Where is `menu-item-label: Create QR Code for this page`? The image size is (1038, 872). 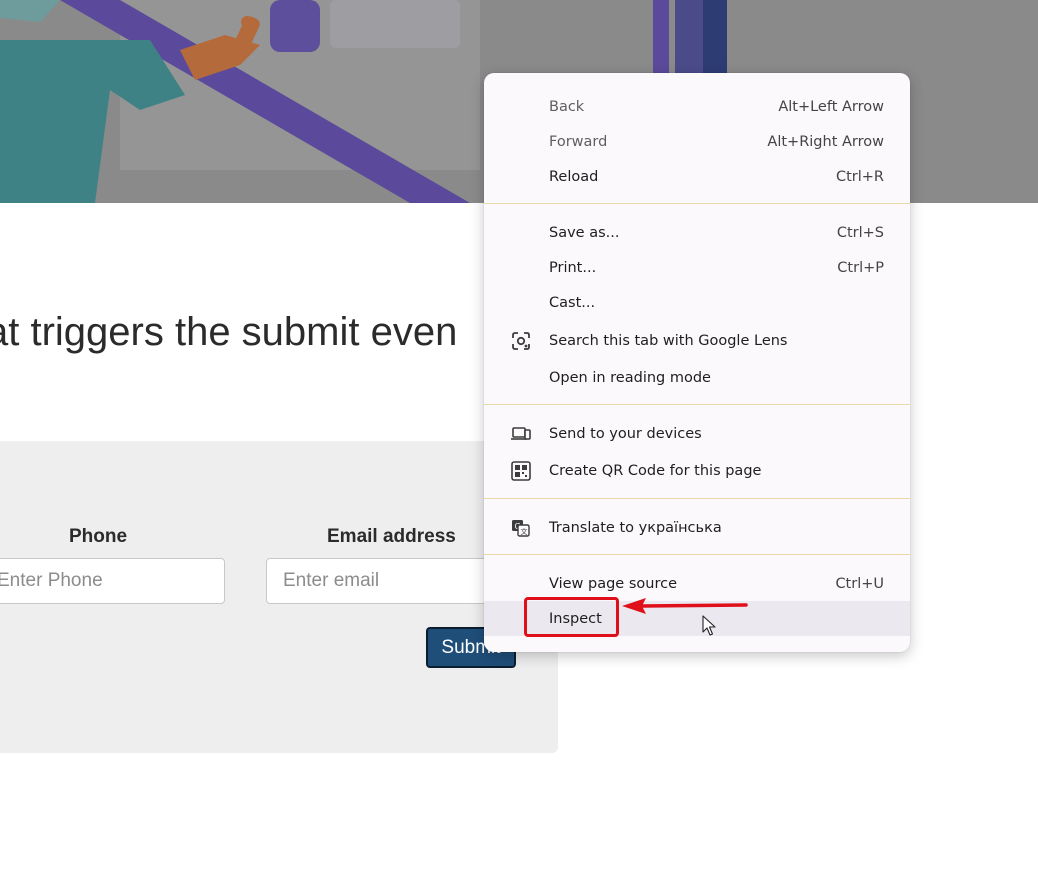 menu-item-label: Create QR Code for this page is located at coordinates (655, 470).